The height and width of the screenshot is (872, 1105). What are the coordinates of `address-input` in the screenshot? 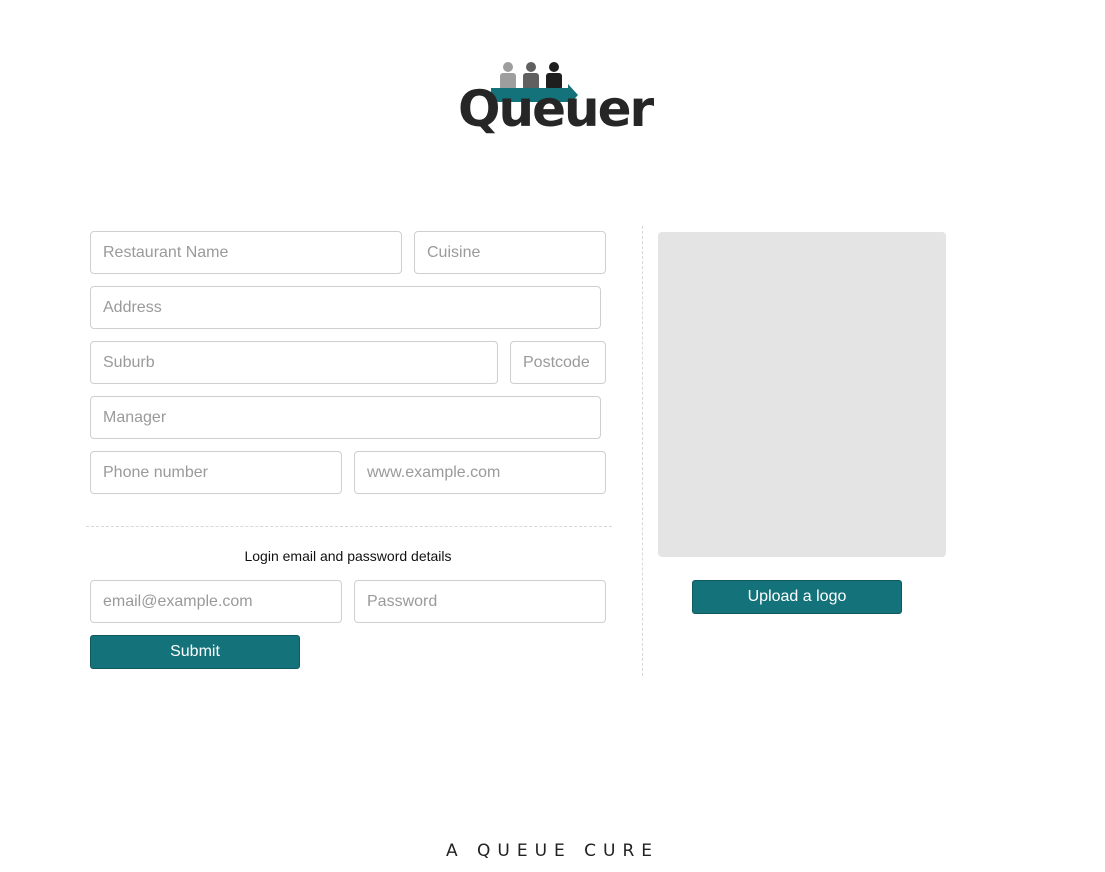 It's located at (345, 307).